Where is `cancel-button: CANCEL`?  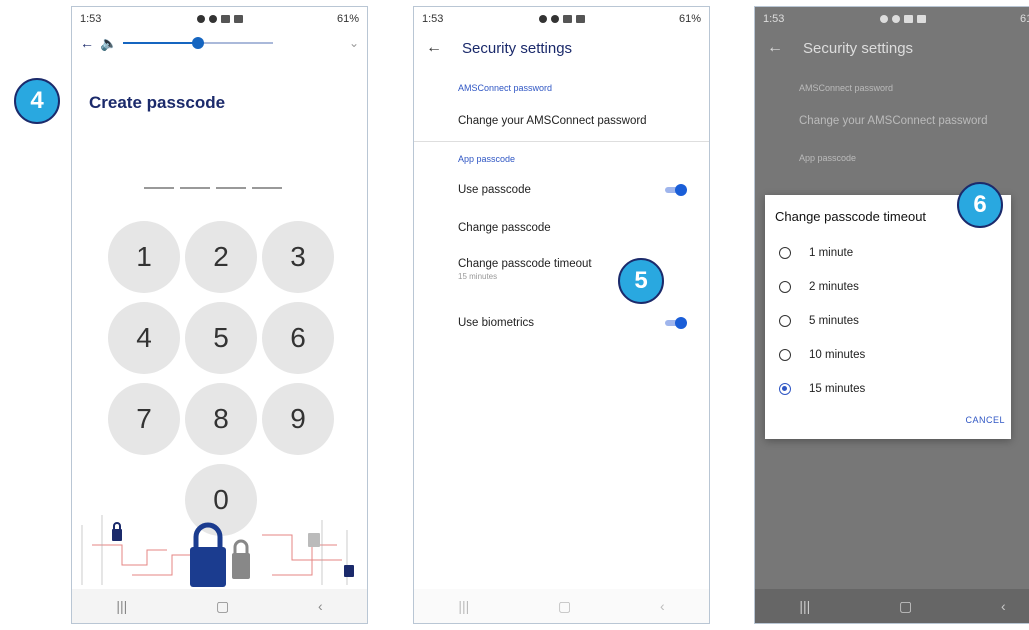 cancel-button: CANCEL is located at coordinates (985, 420).